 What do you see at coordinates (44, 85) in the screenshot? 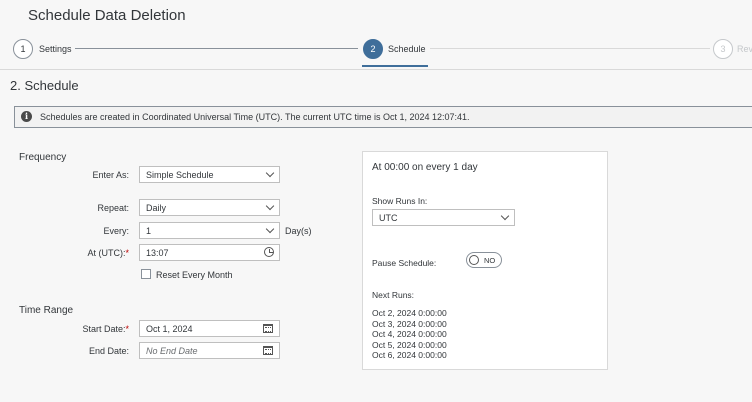
I see `section-title: 2. Schedule` at bounding box center [44, 85].